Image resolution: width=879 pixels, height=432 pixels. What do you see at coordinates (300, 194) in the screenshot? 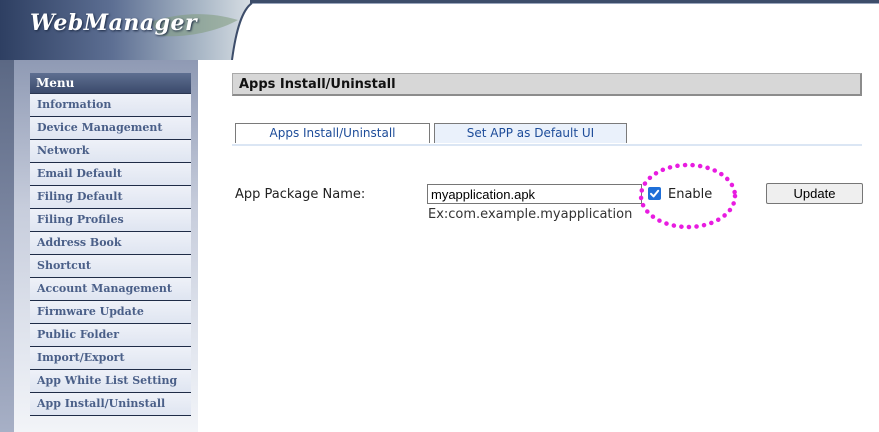
I see `package-name-label: App Package Name:` at bounding box center [300, 194].